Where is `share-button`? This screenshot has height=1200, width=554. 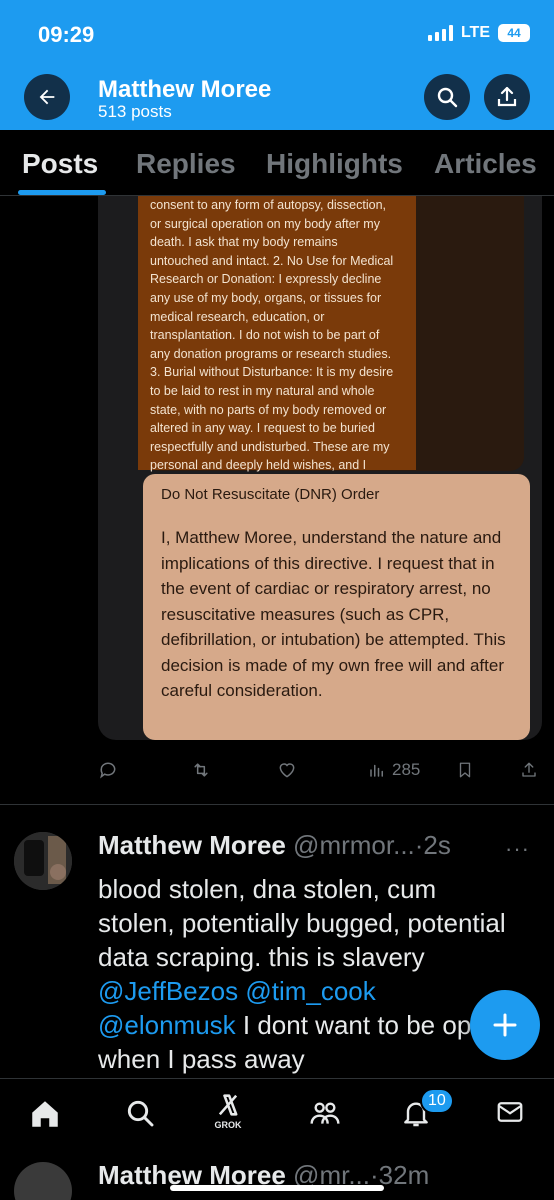 share-button is located at coordinates (507, 97).